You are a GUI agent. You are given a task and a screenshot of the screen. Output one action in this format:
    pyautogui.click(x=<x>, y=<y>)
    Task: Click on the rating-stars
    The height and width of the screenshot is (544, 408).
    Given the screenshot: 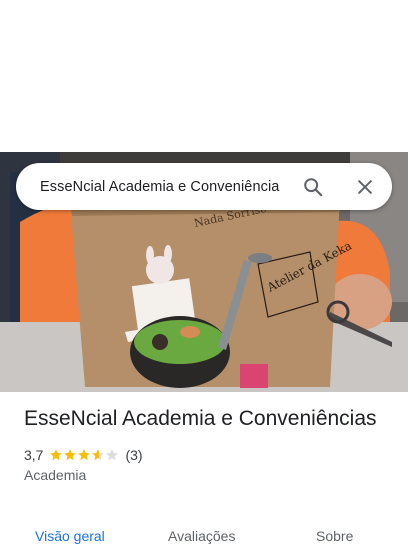 What is the action you would take?
    pyautogui.click(x=84, y=455)
    